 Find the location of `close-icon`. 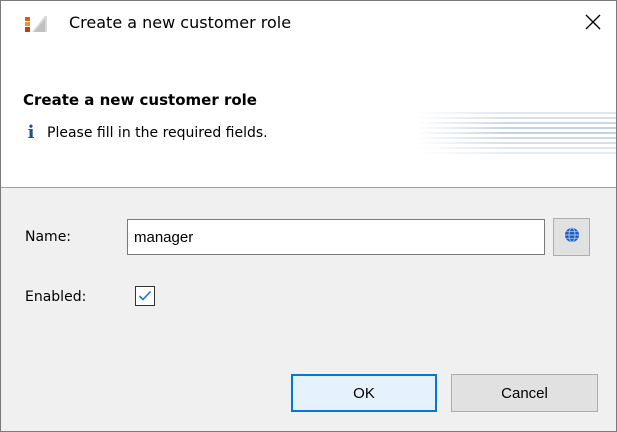

close-icon is located at coordinates (593, 24).